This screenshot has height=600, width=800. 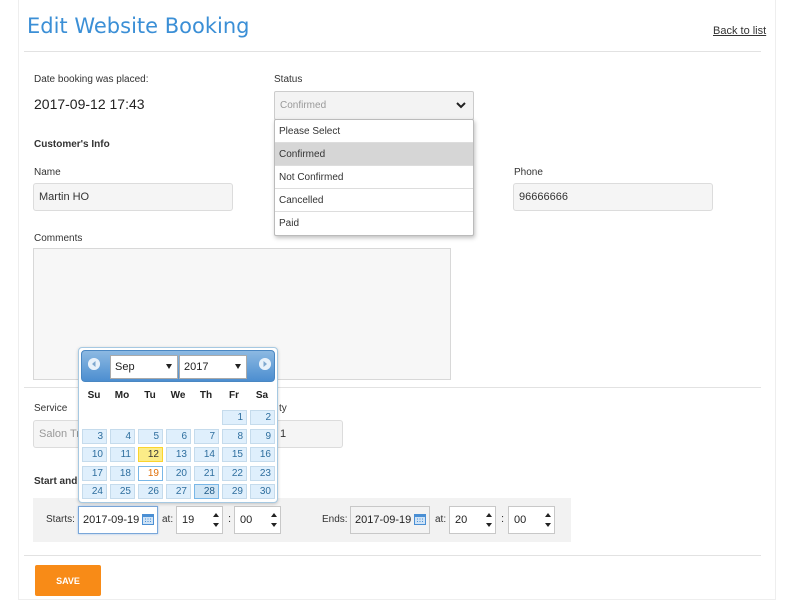 I want to click on status-label: Status, so click(x=288, y=79).